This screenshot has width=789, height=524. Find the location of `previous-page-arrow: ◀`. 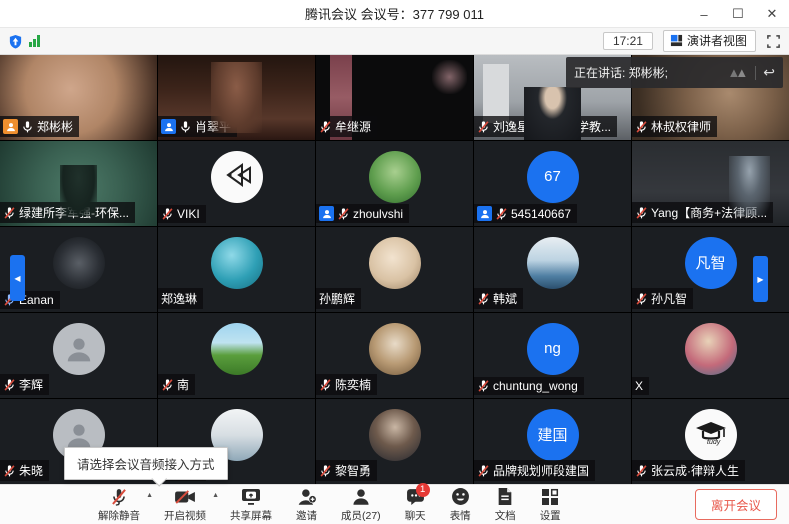

previous-page-arrow: ◀ is located at coordinates (17, 278).